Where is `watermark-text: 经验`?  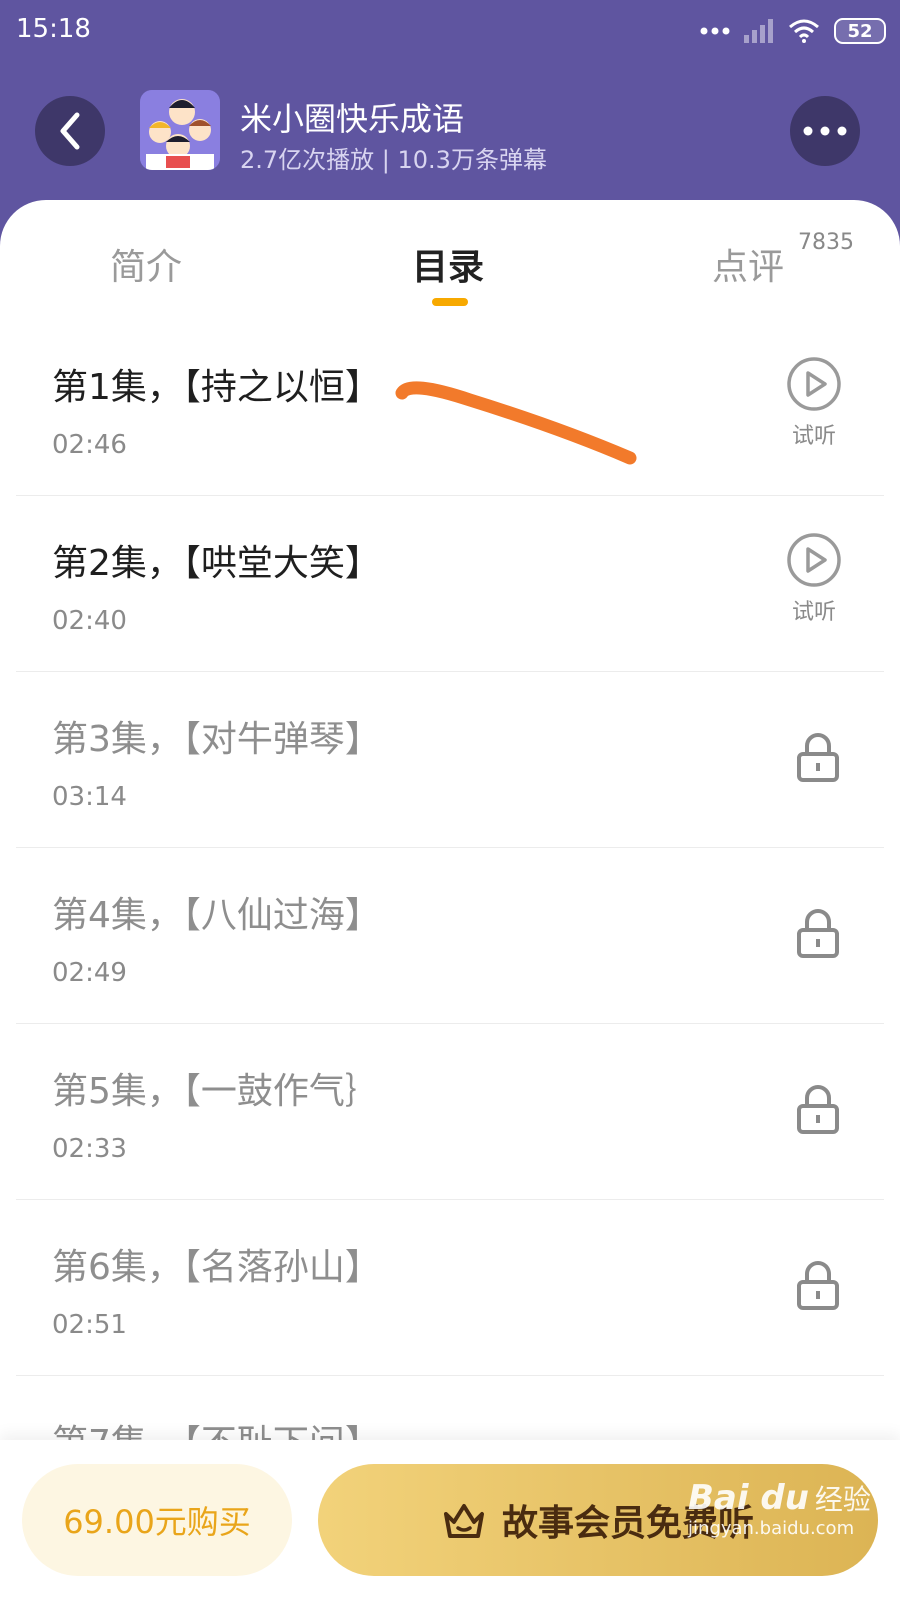
watermark-text: 经验 is located at coordinates (842, 1499).